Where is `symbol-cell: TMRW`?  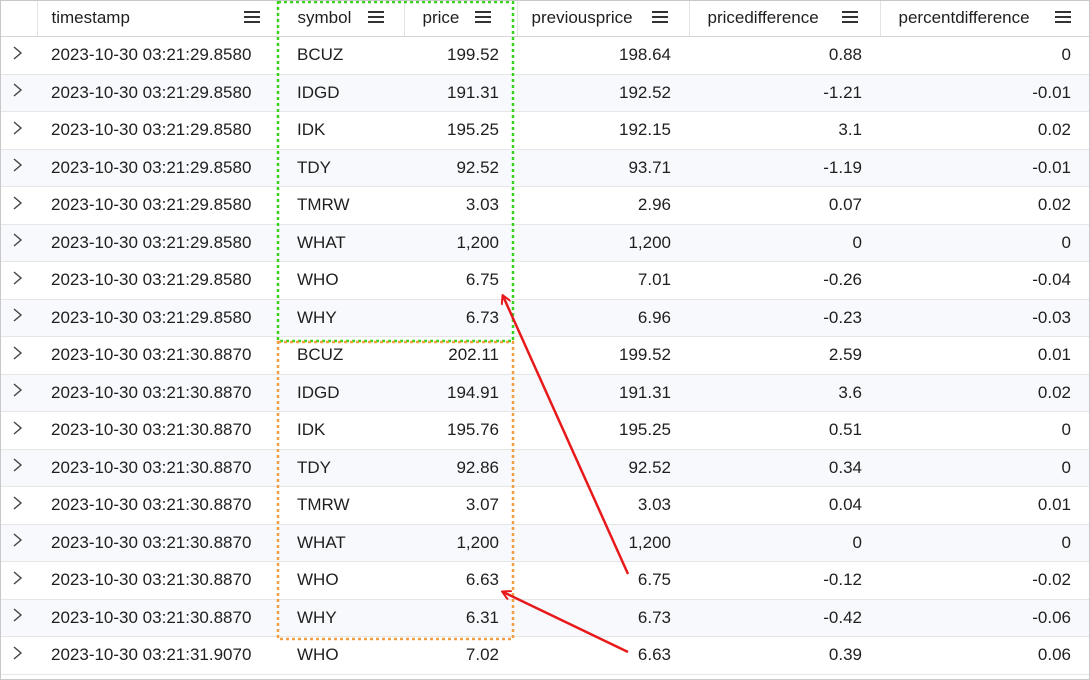 symbol-cell: TMRW is located at coordinates (340, 505).